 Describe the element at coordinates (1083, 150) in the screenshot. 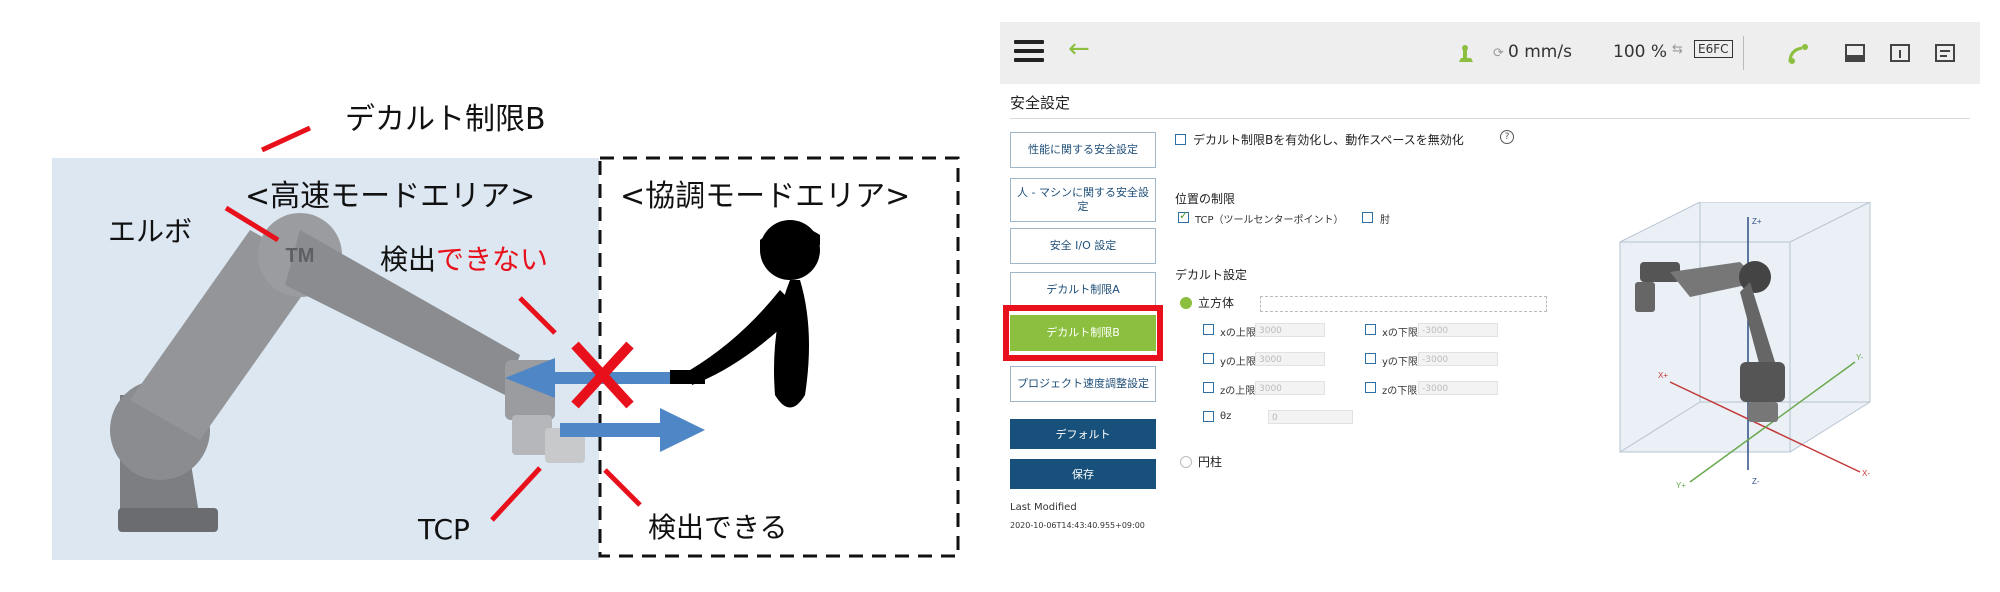

I see `nav-performance-safety: 性能に関する安全設定` at that location.